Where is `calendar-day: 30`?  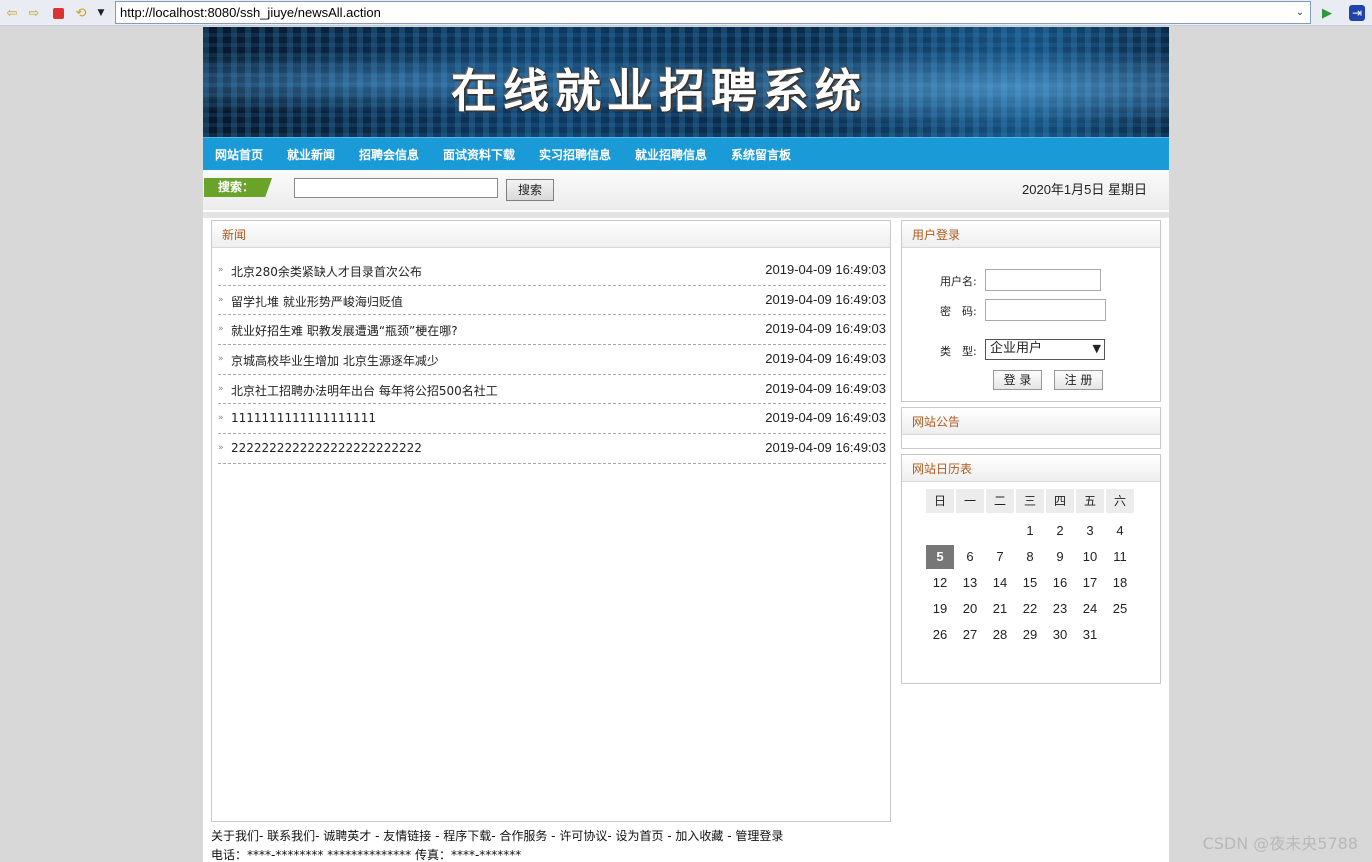
calendar-day: 30 is located at coordinates (1060, 635).